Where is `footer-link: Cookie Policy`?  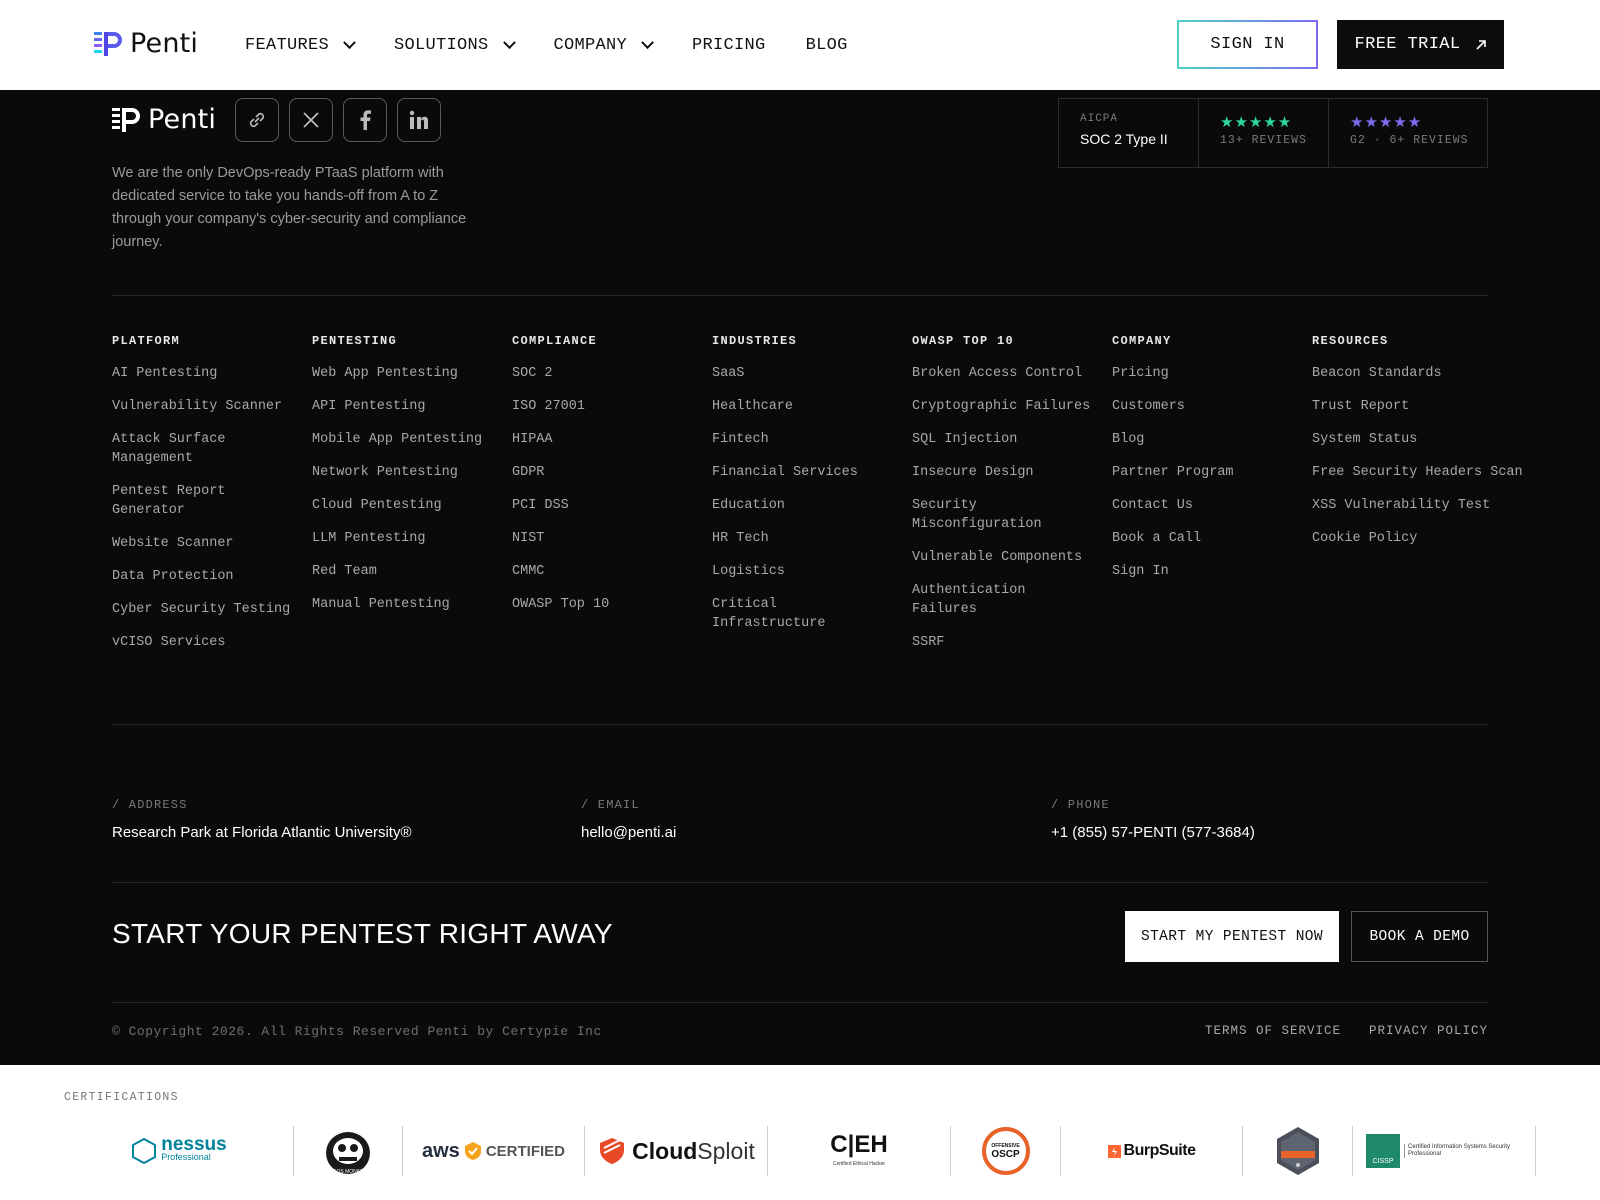 footer-link: Cookie Policy is located at coordinates (1402, 538).